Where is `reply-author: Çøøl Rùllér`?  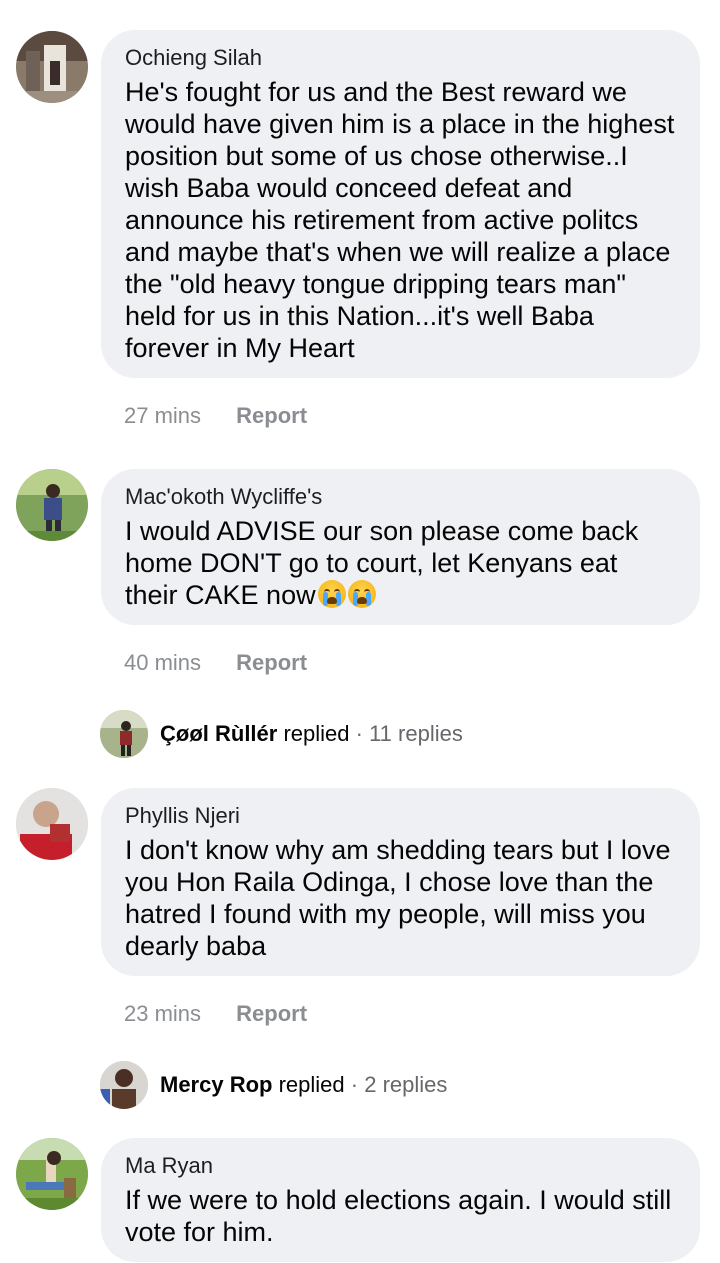
reply-author: Çøøl Rùllér is located at coordinates (219, 733).